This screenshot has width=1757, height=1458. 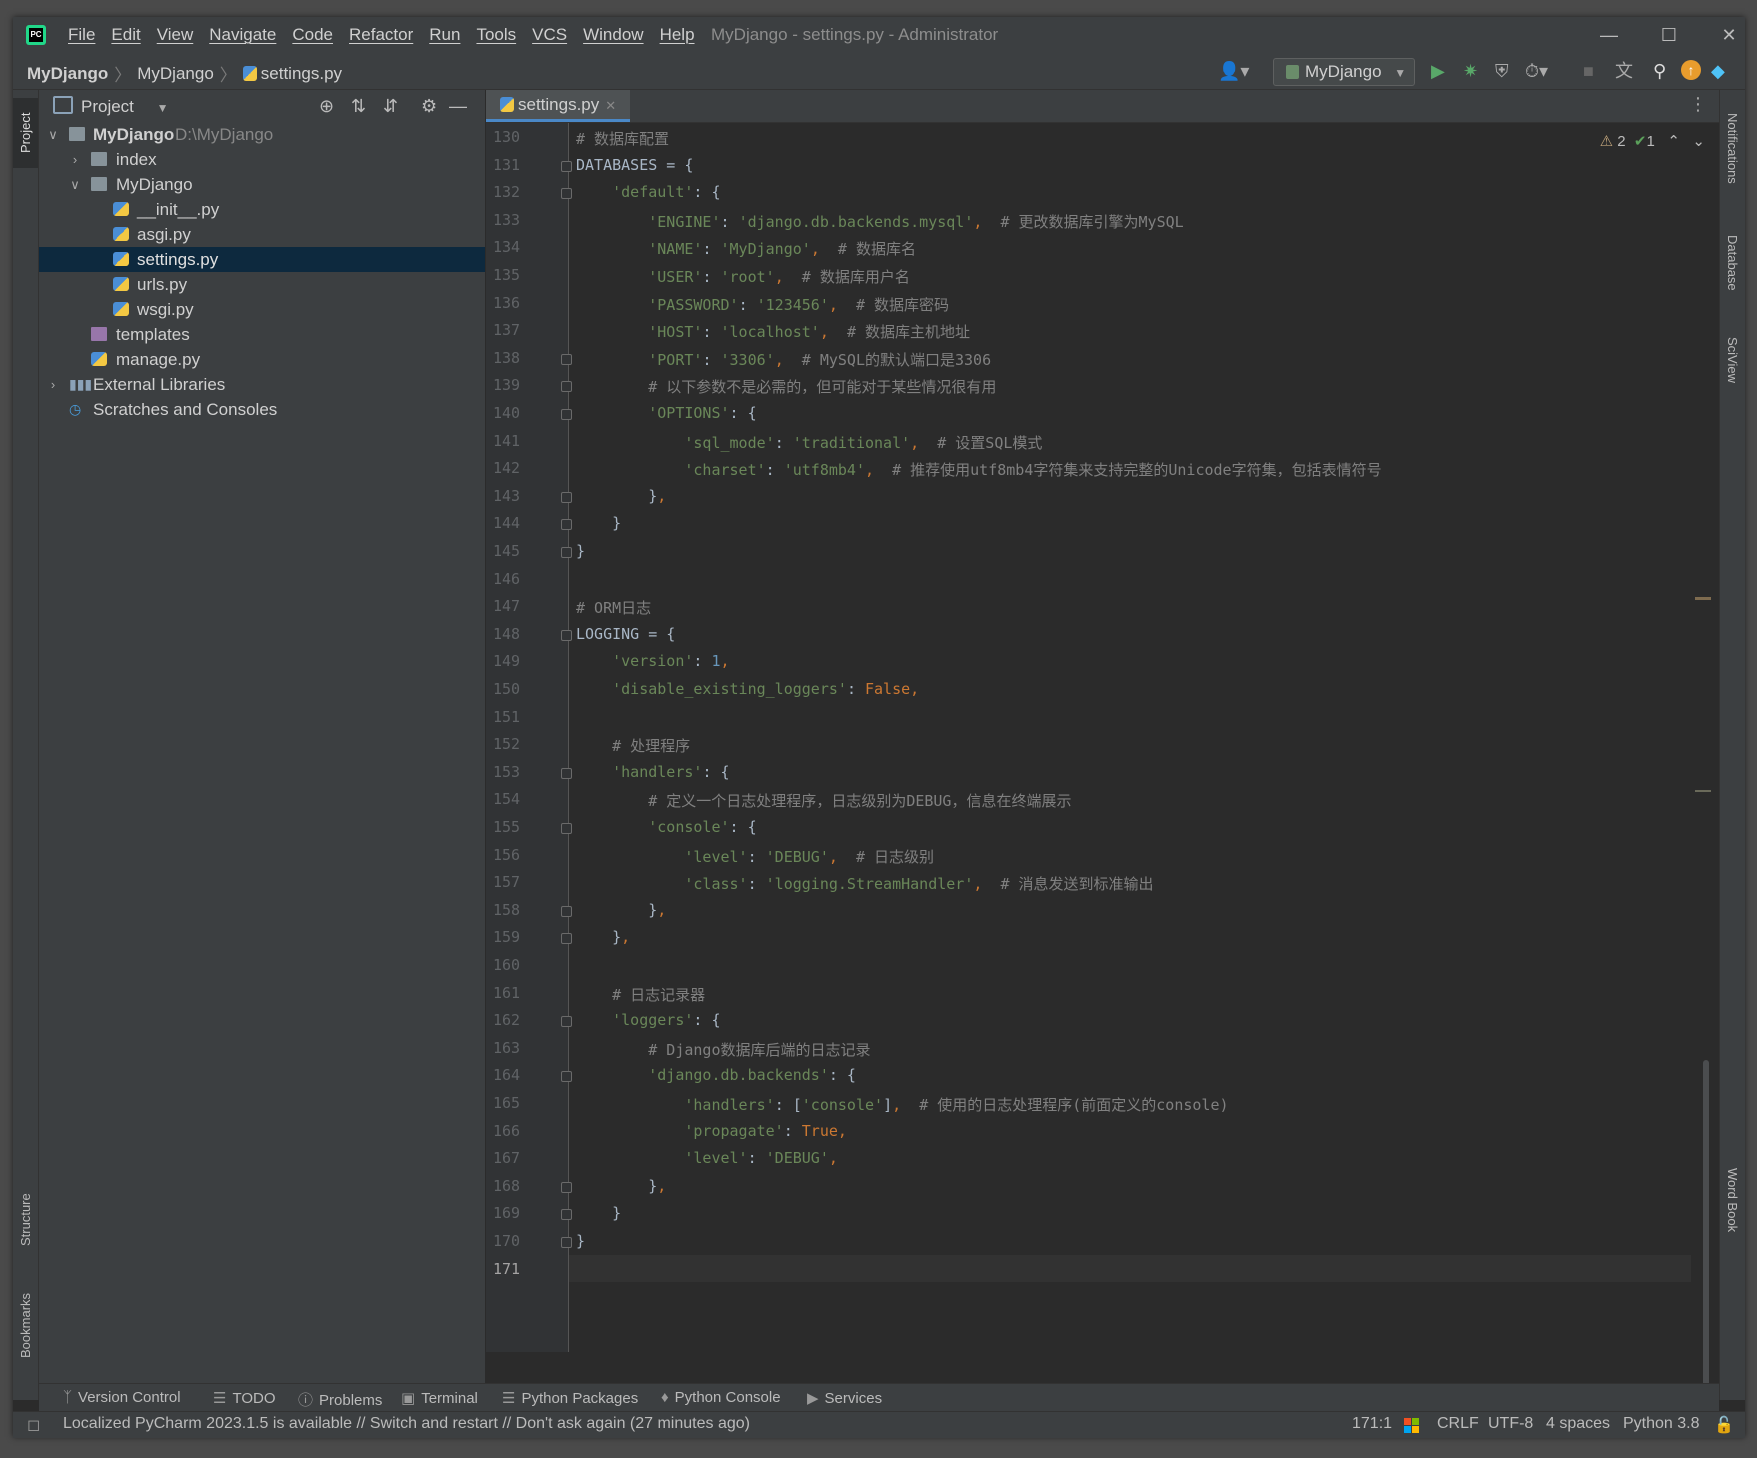 I want to click on caret-position: 171:1, so click(x=1372, y=1424).